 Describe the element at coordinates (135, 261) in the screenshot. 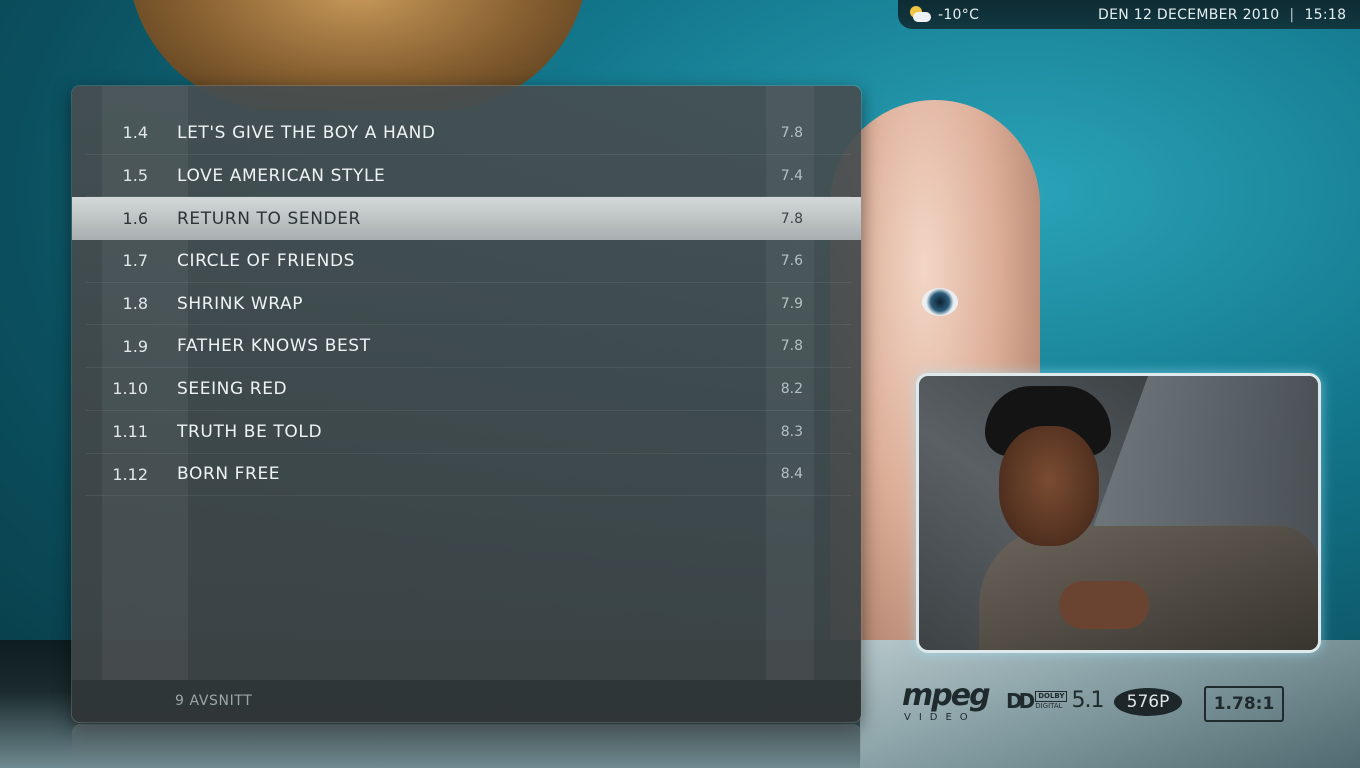

I see `episode-number: 1.7` at that location.